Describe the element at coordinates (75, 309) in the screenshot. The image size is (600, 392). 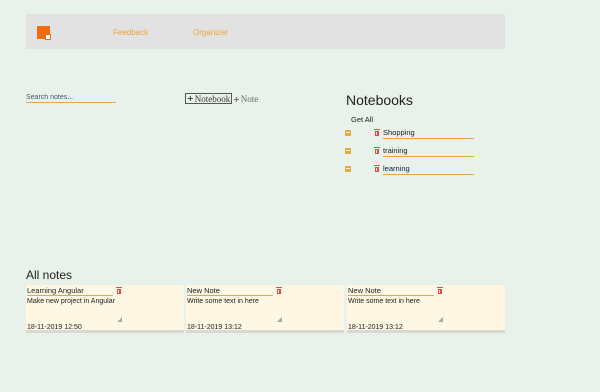
I see `note-body-field: Make new project in Angular` at that location.